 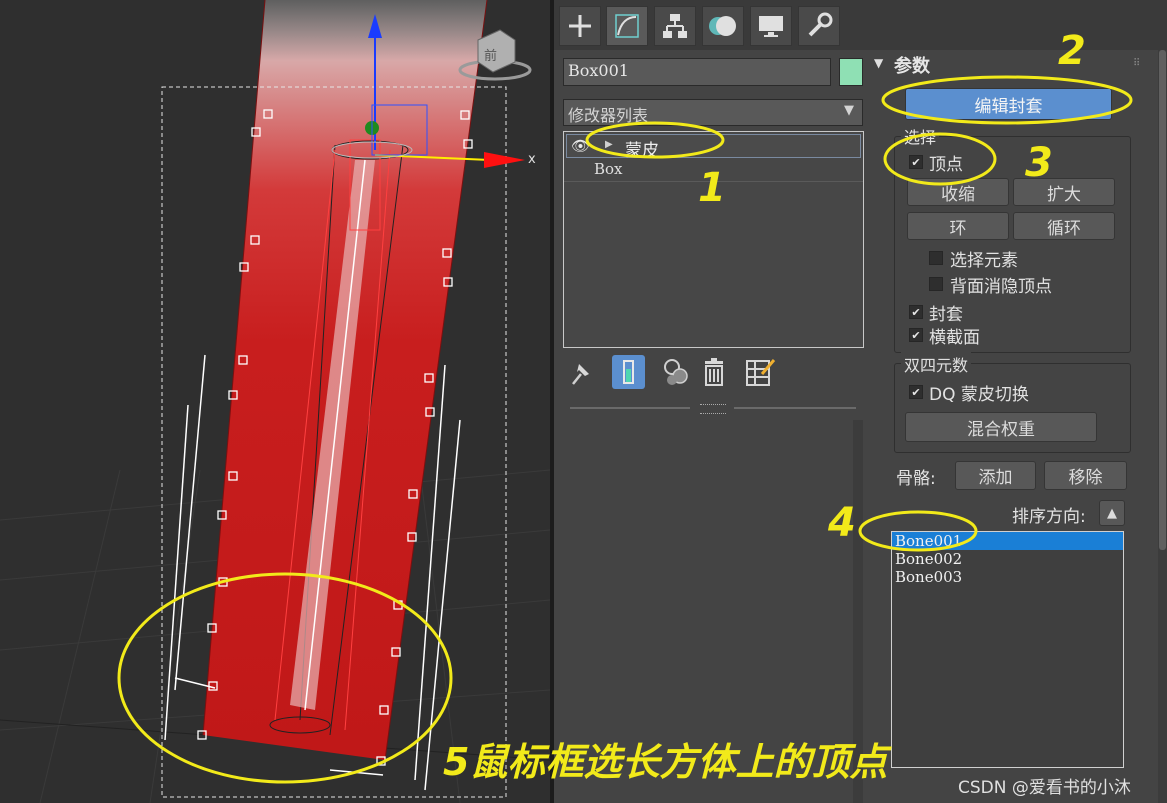 What do you see at coordinates (1072, 51) in the screenshot?
I see `annotation-number-2: 2` at bounding box center [1072, 51].